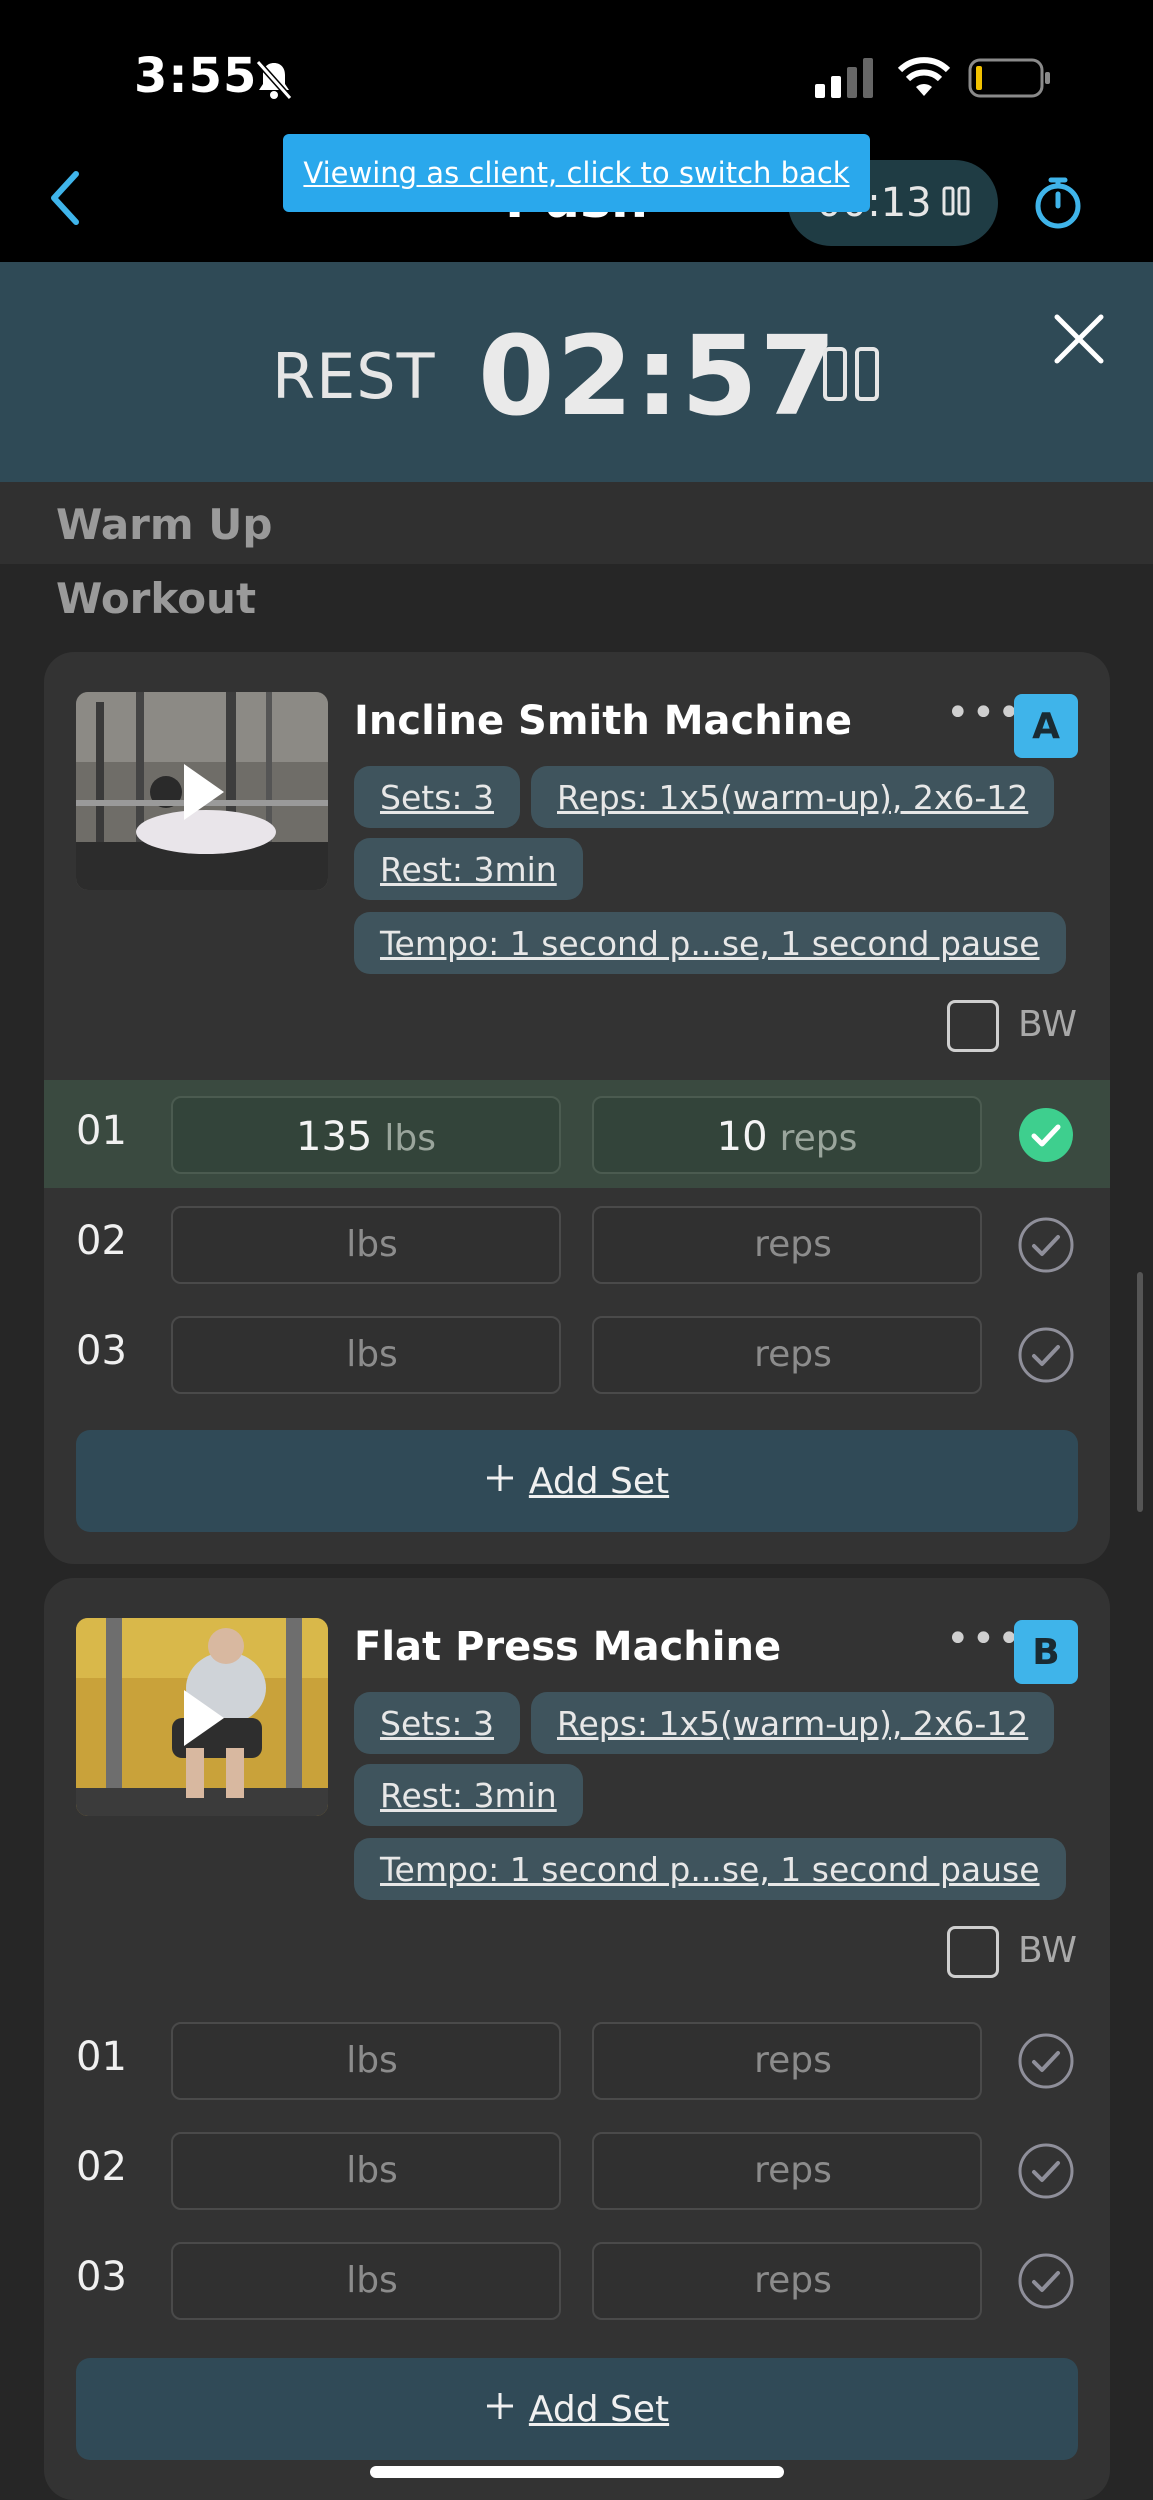 Image resolution: width=1153 pixels, height=2500 pixels. What do you see at coordinates (1140, 1392) in the screenshot?
I see `scroll-indicator` at bounding box center [1140, 1392].